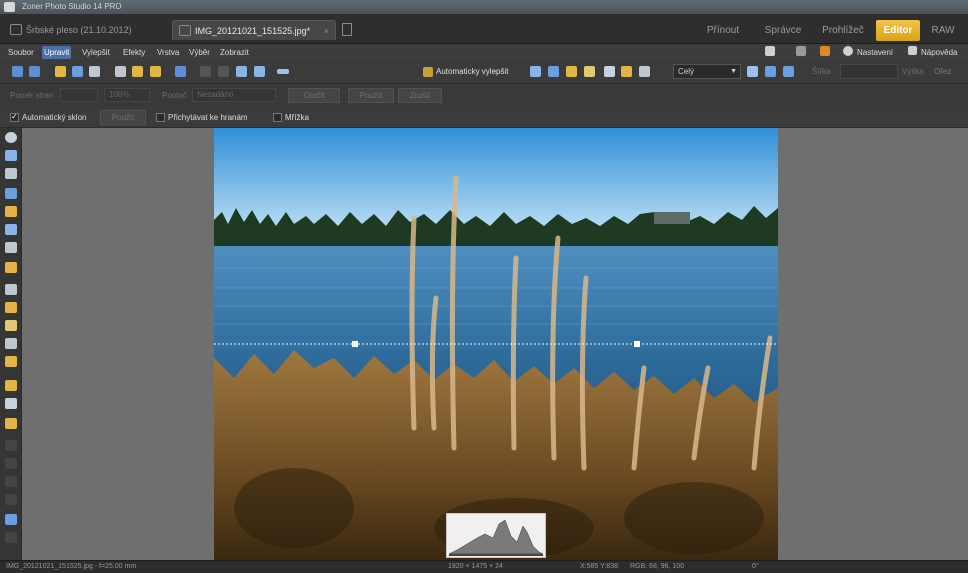 The width and height of the screenshot is (968, 573). I want to click on rotate-select: Nezadáno, so click(234, 95).